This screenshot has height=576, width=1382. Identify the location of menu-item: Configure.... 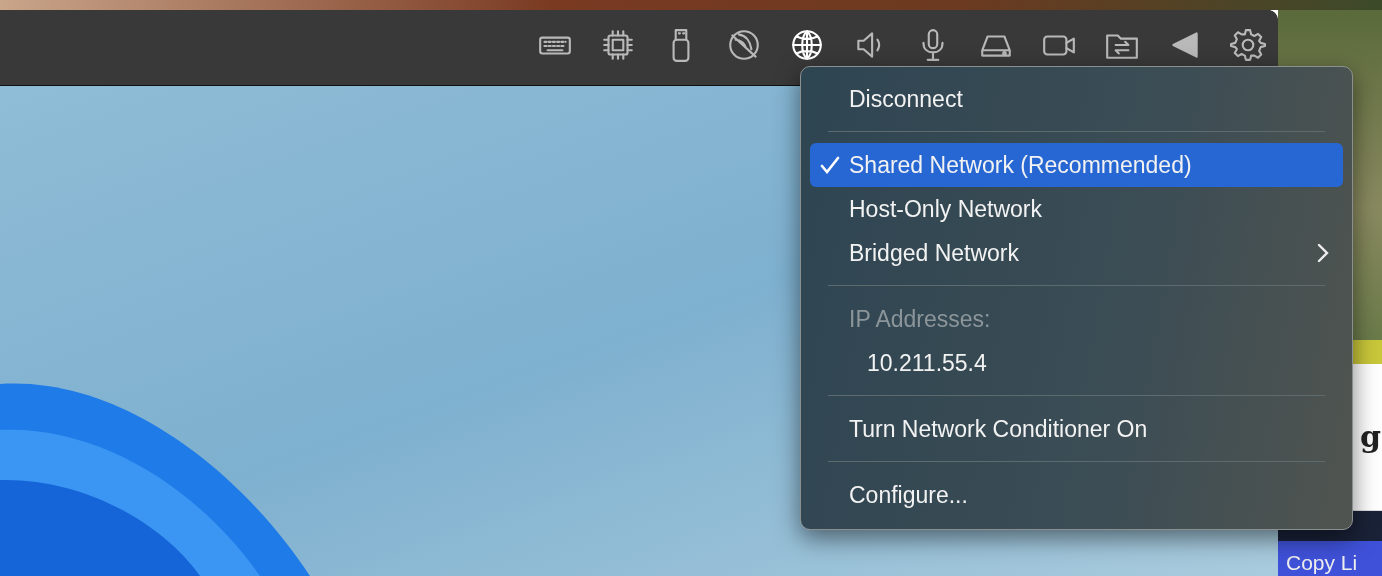
(1076, 495).